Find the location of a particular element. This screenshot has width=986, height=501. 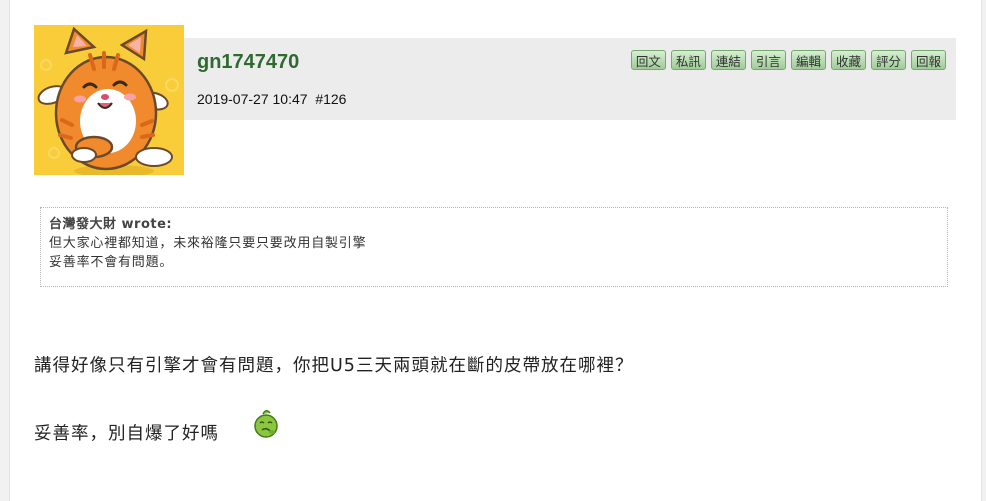

report-button: 回報 is located at coordinates (928, 60).